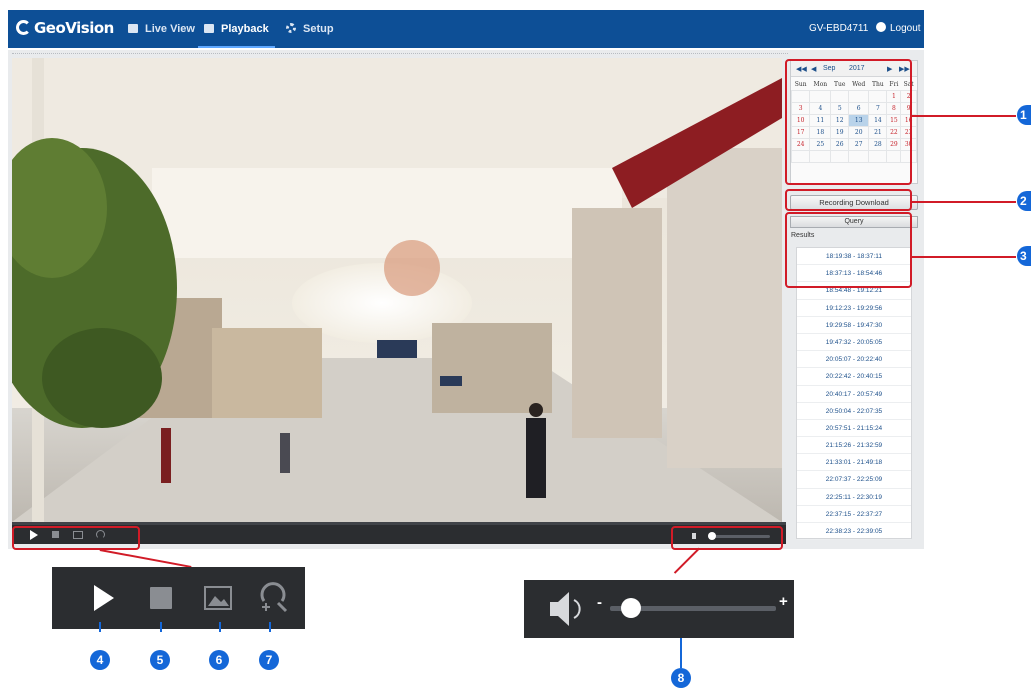 The image size is (1034, 691). I want to click on callout-3: 3, so click(1024, 256).